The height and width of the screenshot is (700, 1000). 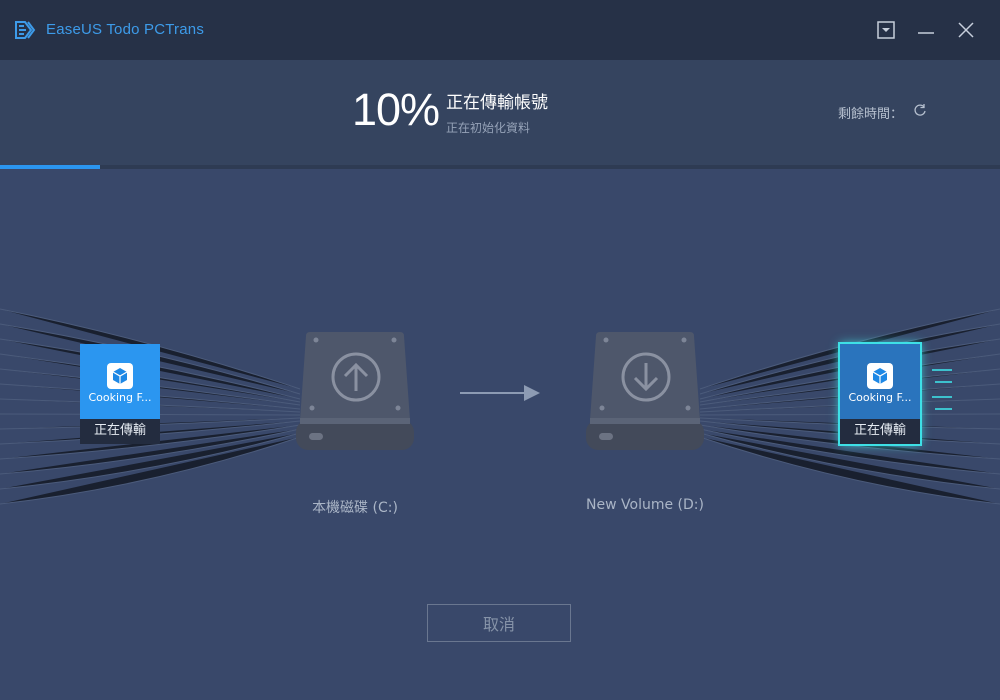 I want to click on target-item-card: Cooking F... 正在傳輸, so click(x=880, y=394).